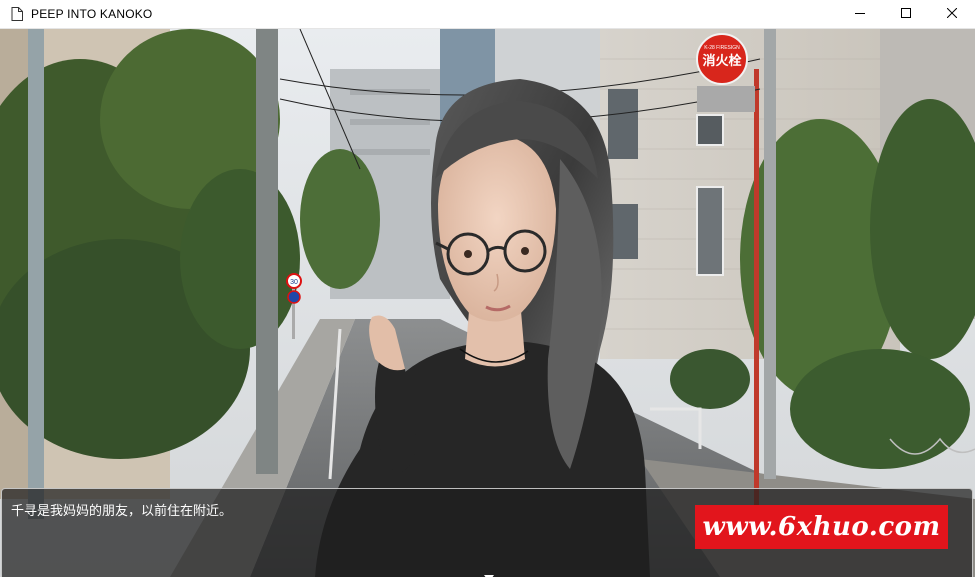  I want to click on utility-pole-mid, so click(267, 251).